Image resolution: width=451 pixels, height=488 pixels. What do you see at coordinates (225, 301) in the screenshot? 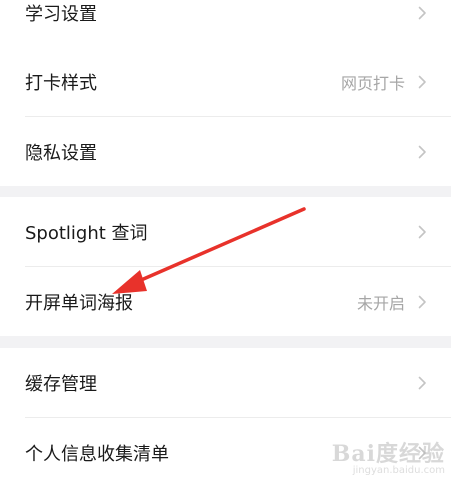
I see `row-splash-word-poster: 开屏单词海报 未开启` at bounding box center [225, 301].